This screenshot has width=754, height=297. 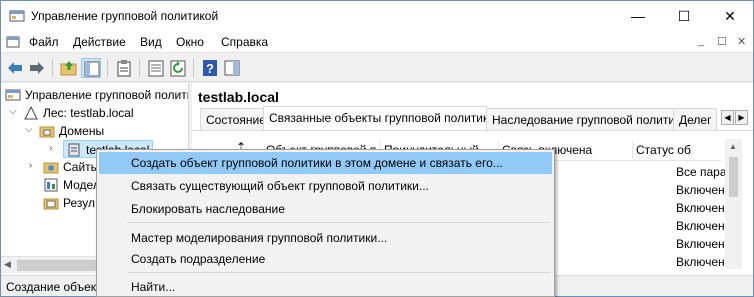 I want to click on mdi-minimize-button: _, so click(x=701, y=41).